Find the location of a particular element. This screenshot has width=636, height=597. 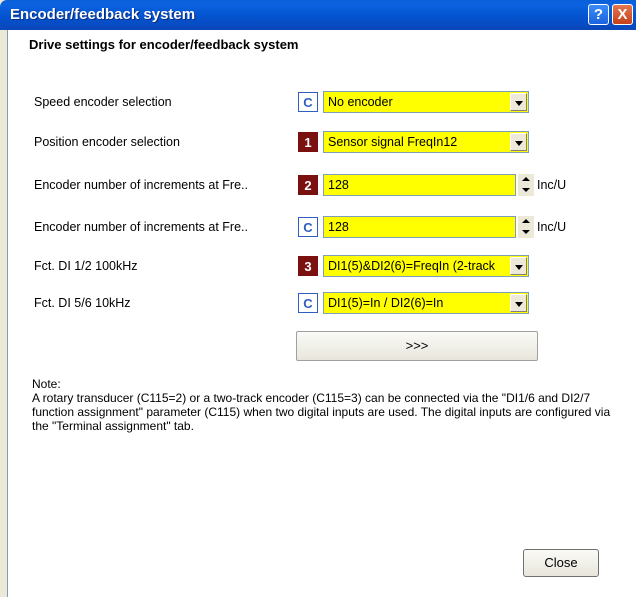

fct-di56-select: DI1(5)=In / DI2(6)=In is located at coordinates (426, 303).